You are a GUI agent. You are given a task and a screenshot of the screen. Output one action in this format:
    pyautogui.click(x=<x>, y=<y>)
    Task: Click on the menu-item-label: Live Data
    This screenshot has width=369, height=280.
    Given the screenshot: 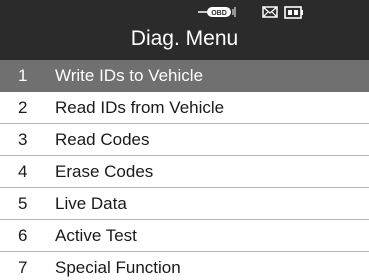 What is the action you would take?
    pyautogui.click(x=91, y=203)
    